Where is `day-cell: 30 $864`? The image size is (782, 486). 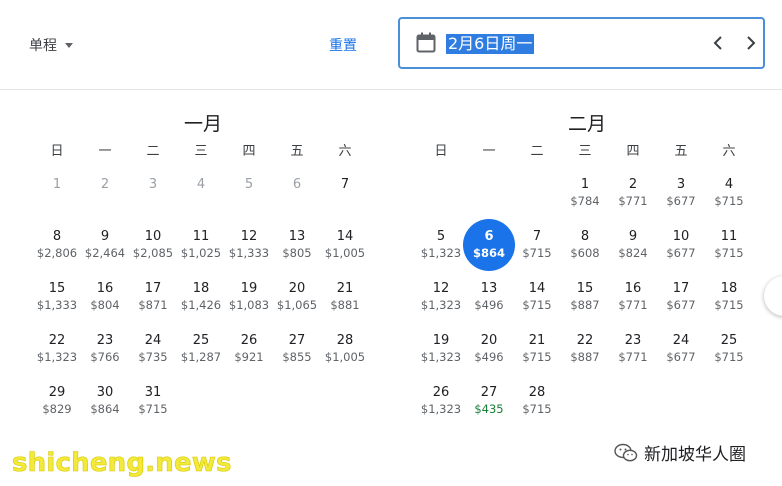
day-cell: 30 $864 is located at coordinates (105, 408).